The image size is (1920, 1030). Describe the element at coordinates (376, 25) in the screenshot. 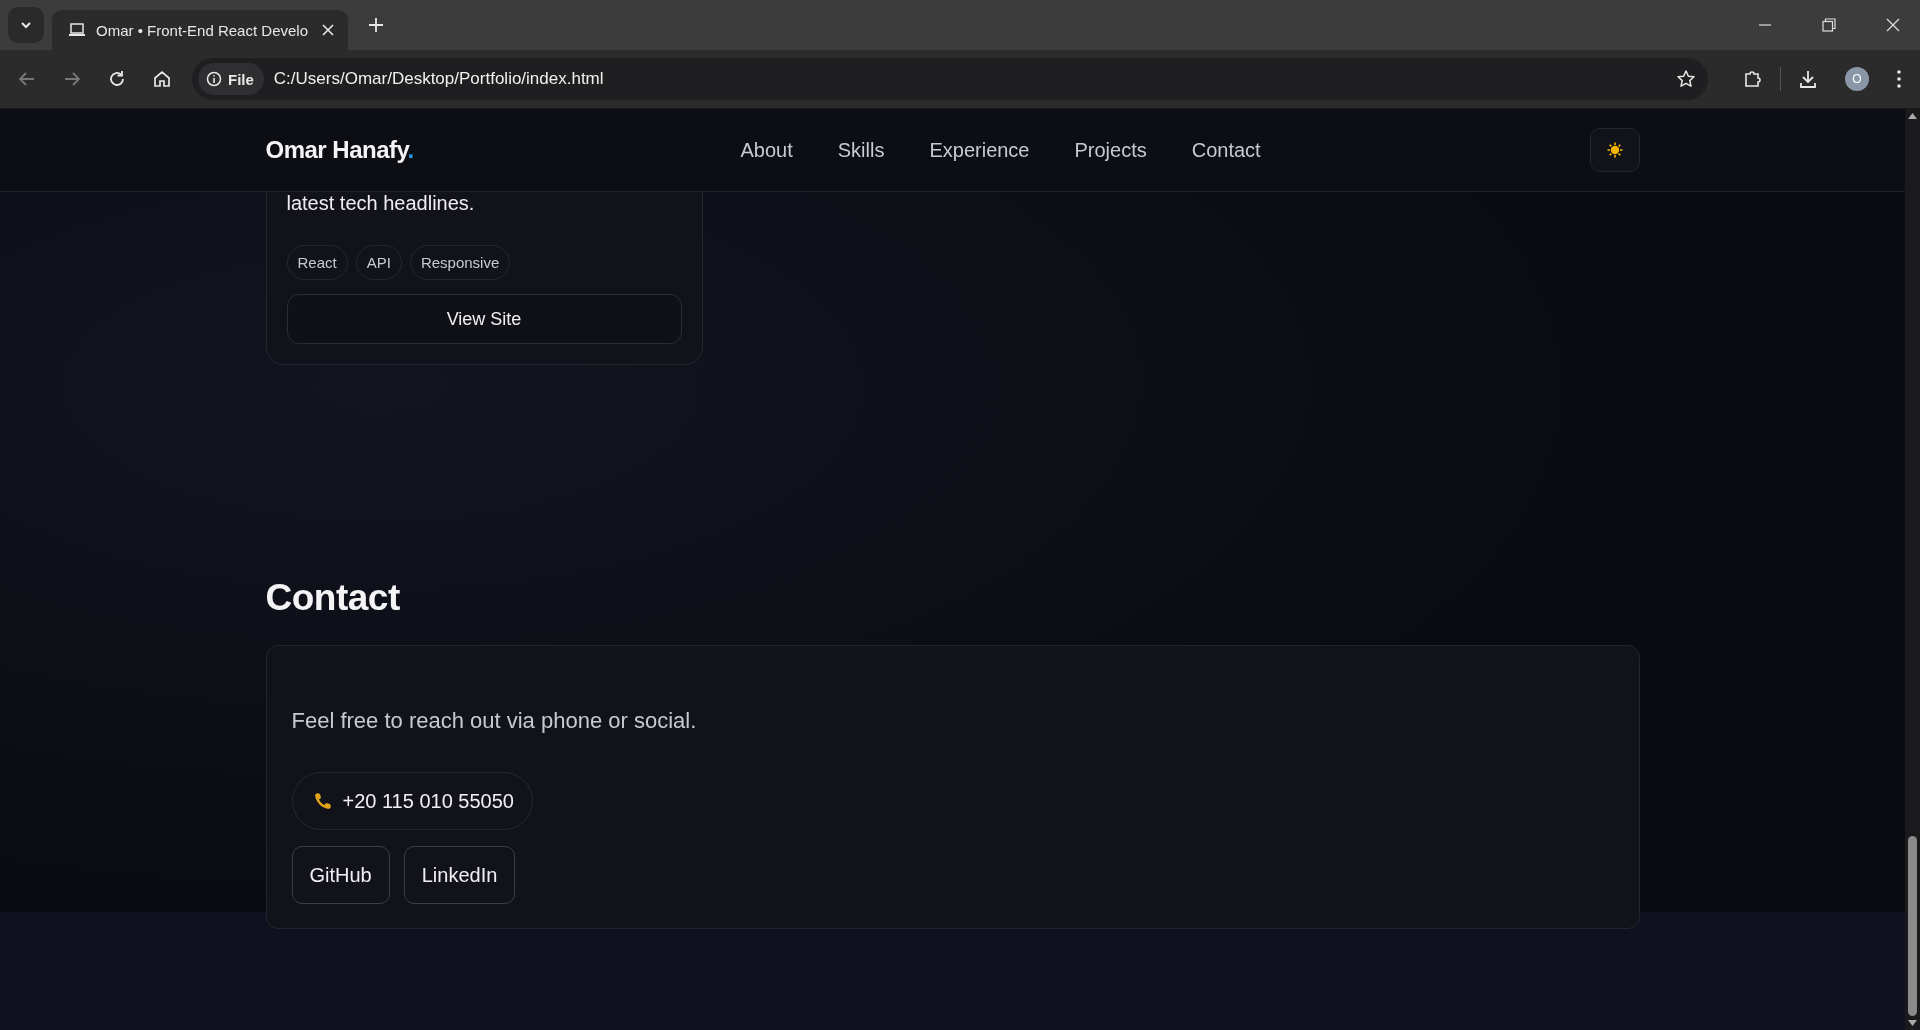

I see `new-tab-icon` at that location.